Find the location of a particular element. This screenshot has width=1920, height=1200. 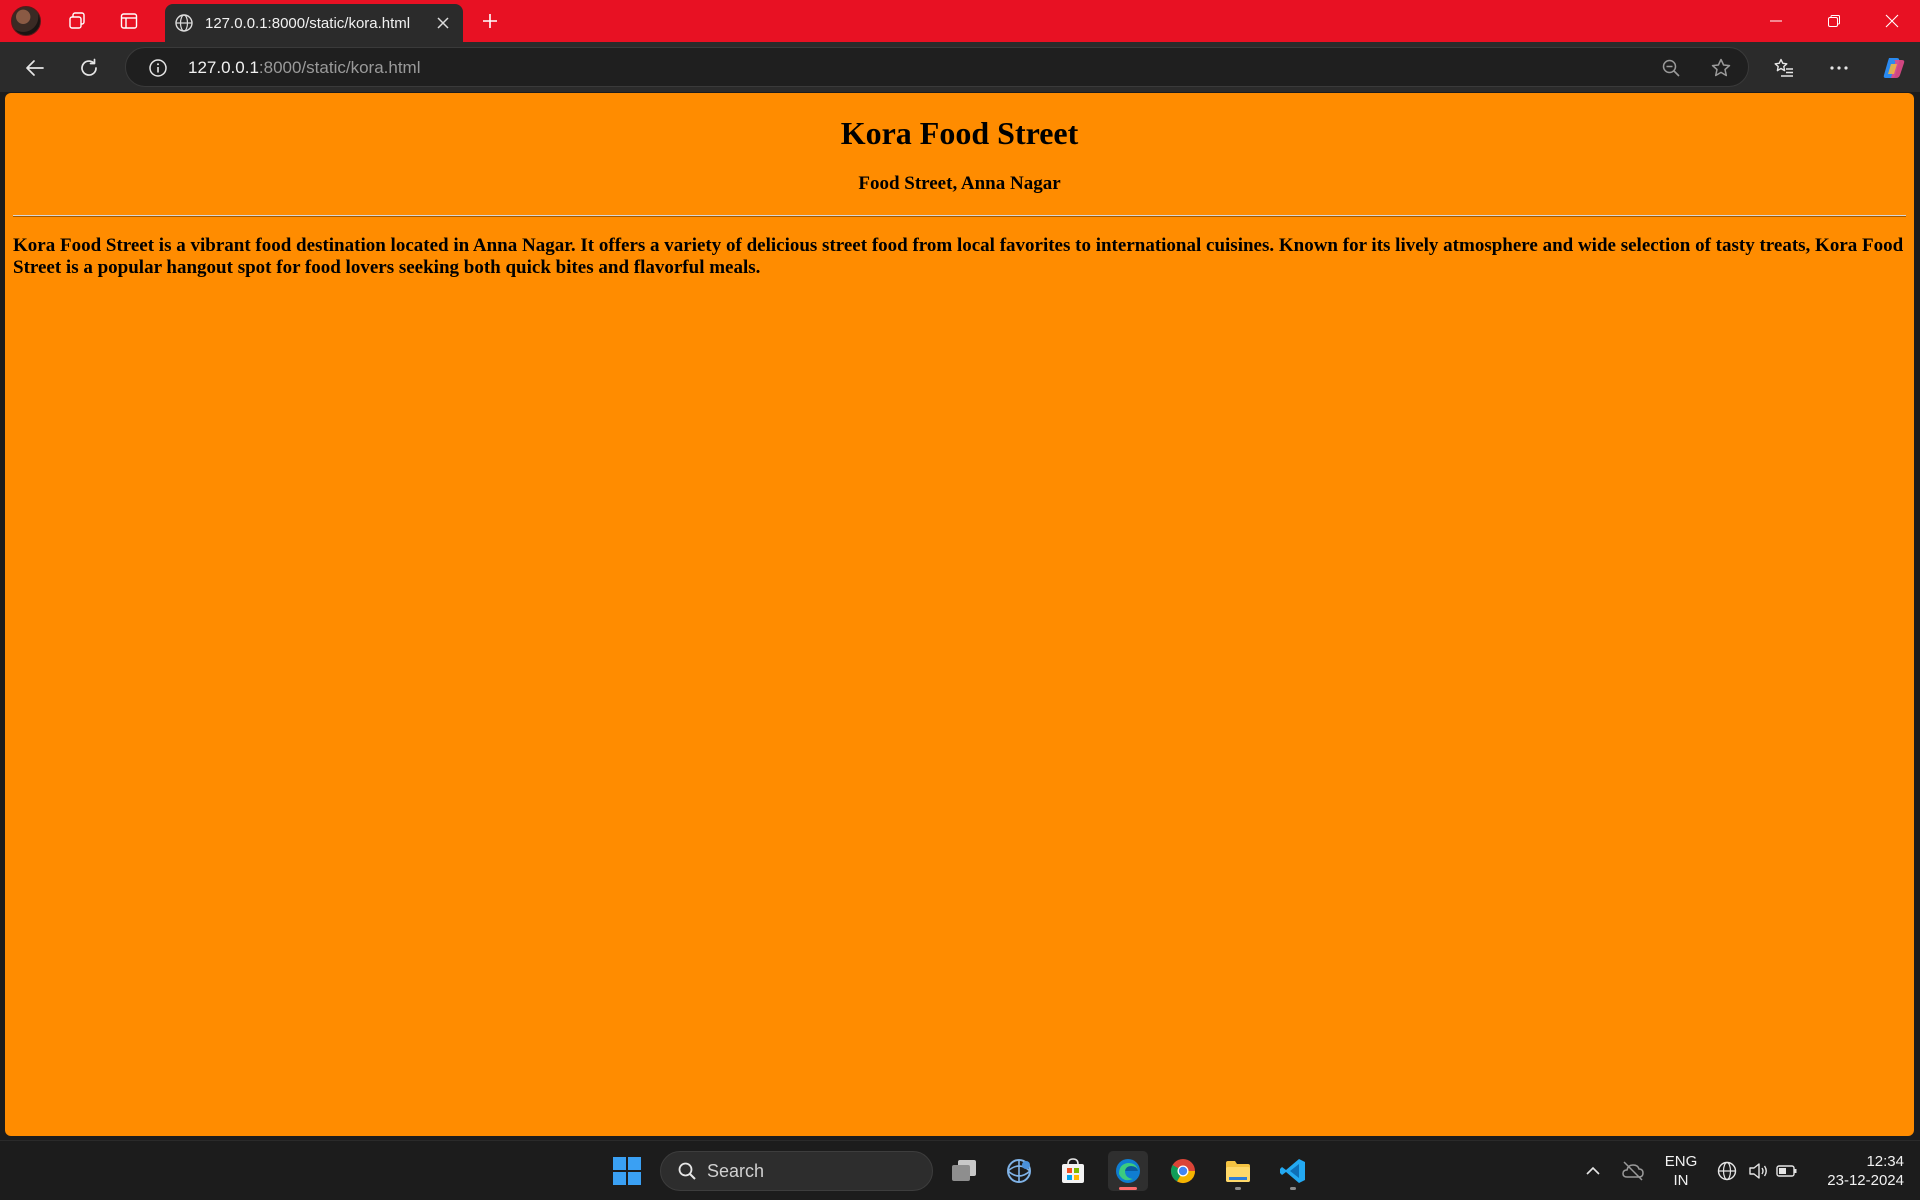

tab-title: 127.0.0.1:8000/static/kora.html is located at coordinates (308, 23).